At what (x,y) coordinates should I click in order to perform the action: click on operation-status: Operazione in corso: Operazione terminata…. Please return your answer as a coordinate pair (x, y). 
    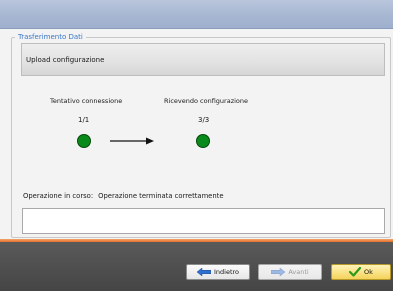
    Looking at the image, I should click on (123, 196).